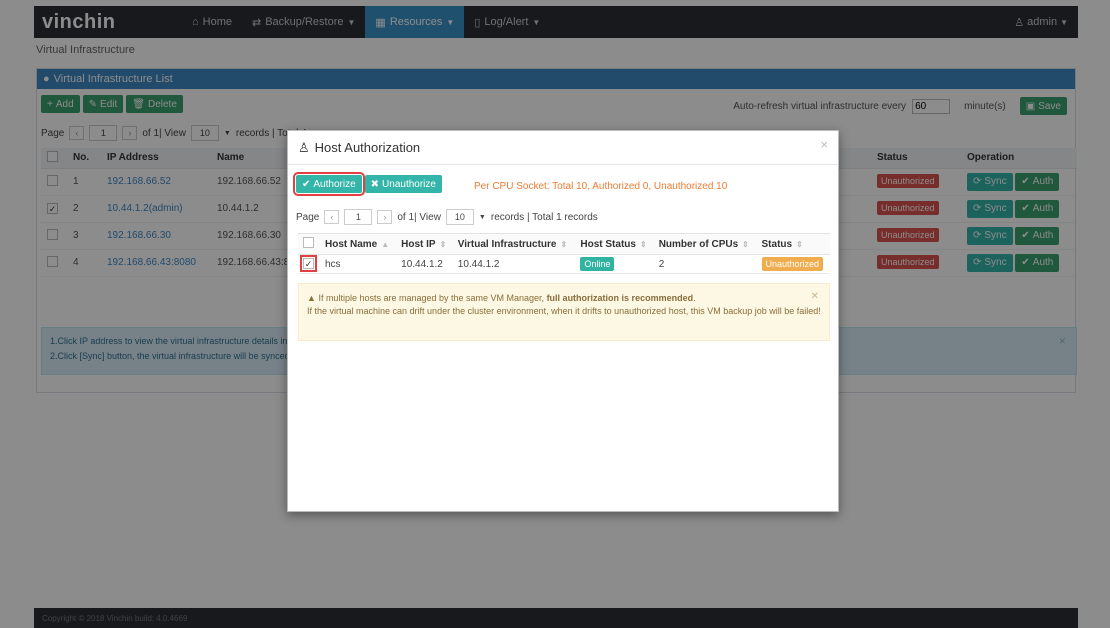 The width and height of the screenshot is (1110, 628). I want to click on host-status-badge: Online, so click(597, 263).